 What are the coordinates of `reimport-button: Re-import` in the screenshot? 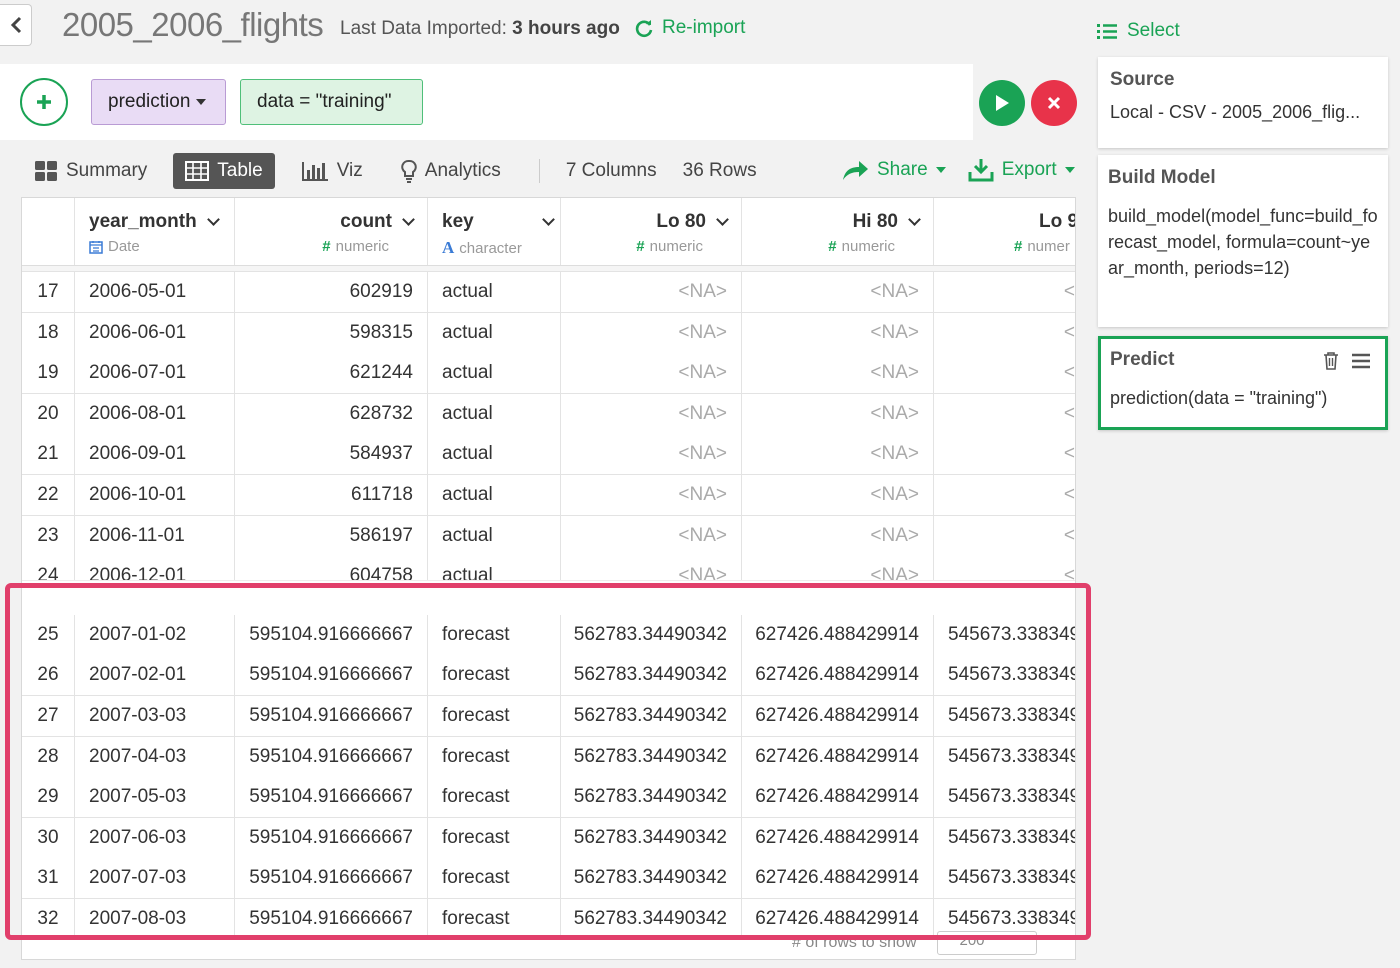 It's located at (689, 28).